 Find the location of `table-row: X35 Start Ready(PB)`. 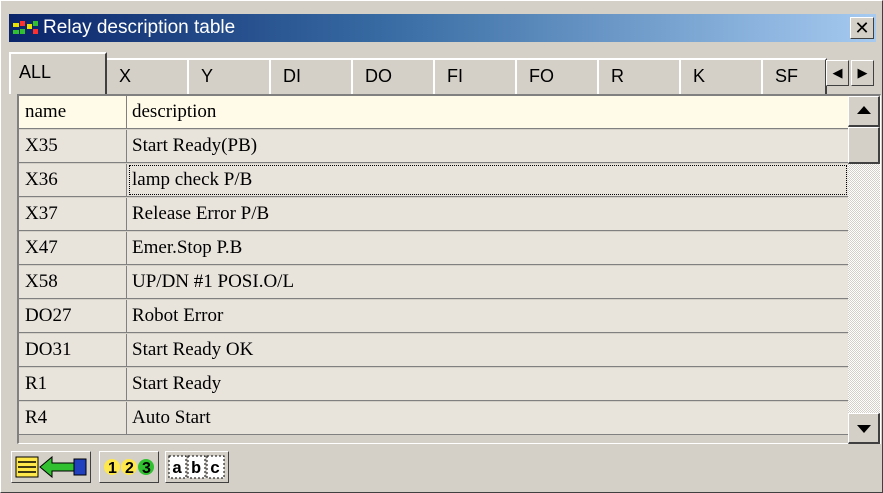

table-row: X35 Start Ready(PB) is located at coordinates (433, 146).